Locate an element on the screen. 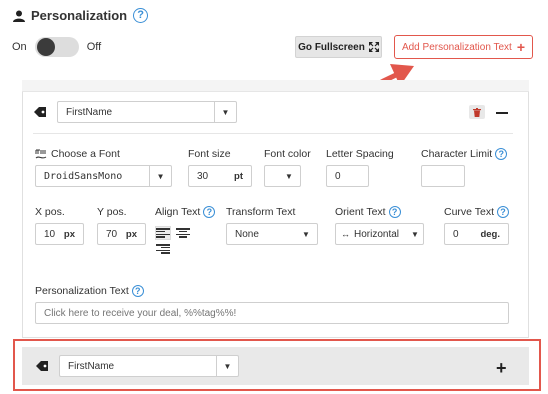  x-pos-label: X pos. is located at coordinates (50, 212).